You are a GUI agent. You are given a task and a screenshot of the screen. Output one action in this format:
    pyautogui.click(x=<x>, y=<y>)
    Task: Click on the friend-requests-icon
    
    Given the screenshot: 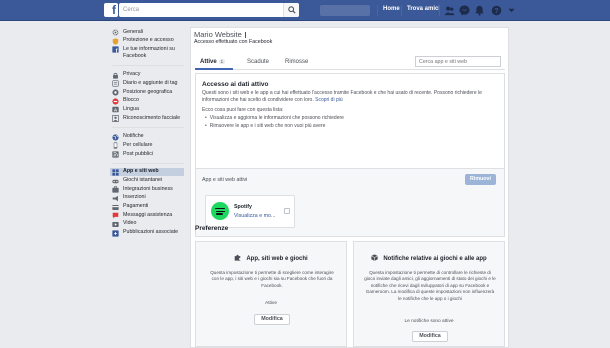 What is the action you would take?
    pyautogui.click(x=449, y=10)
    